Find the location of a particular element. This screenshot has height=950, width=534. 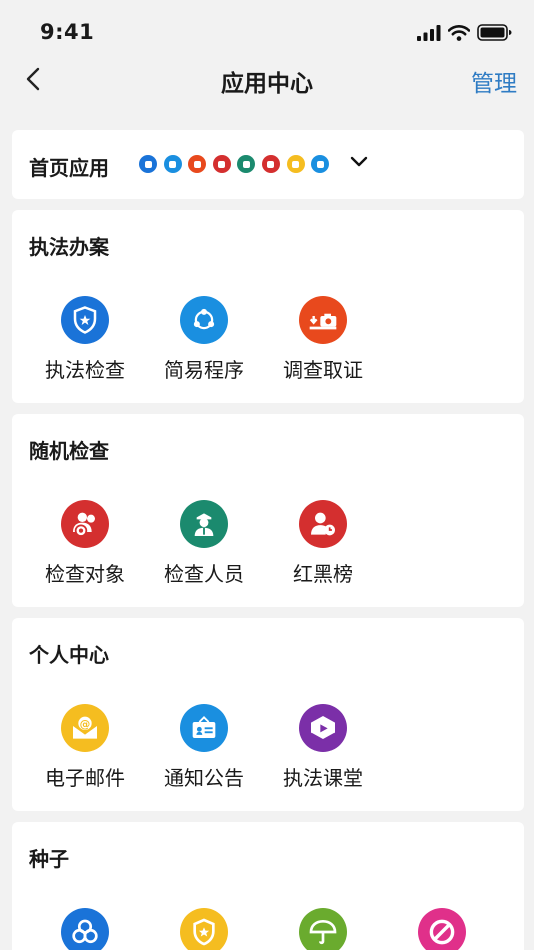

status-icons is located at coordinates (464, 32).